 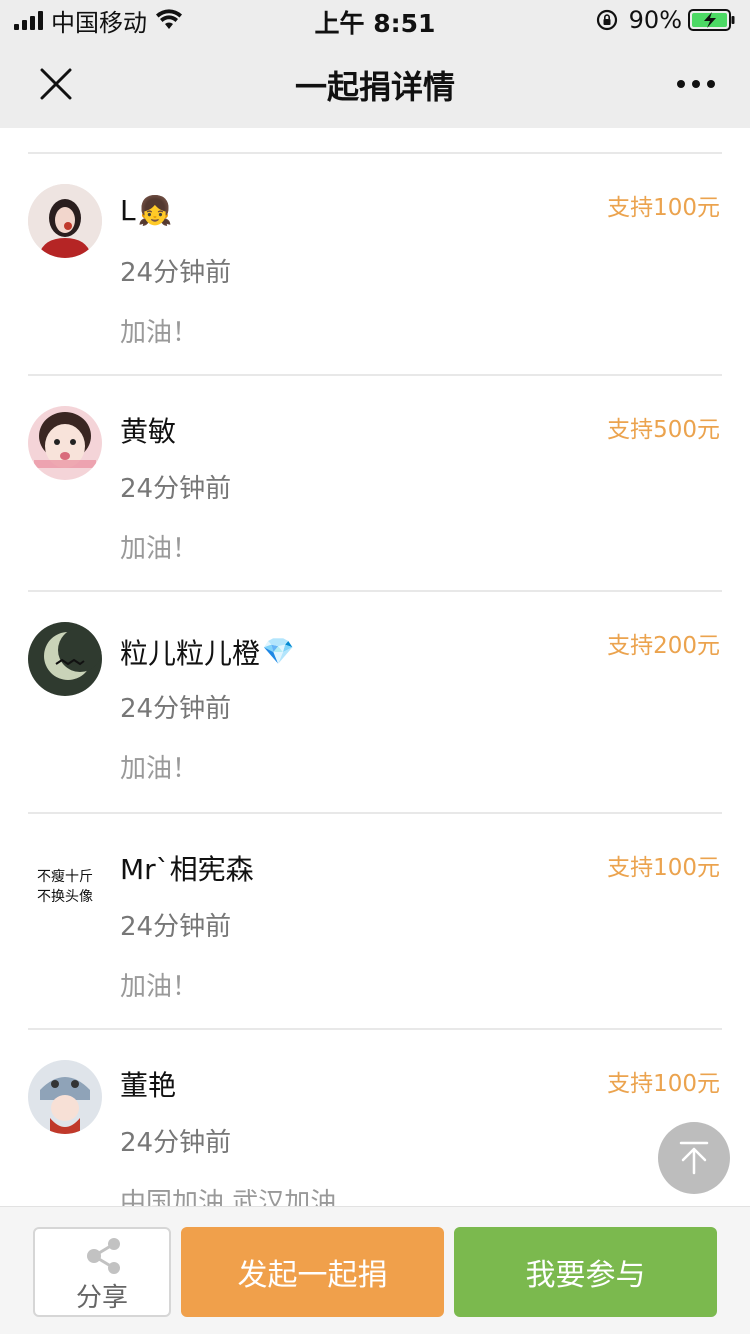 I want to click on donor-emoji: 👧, so click(x=155, y=210).